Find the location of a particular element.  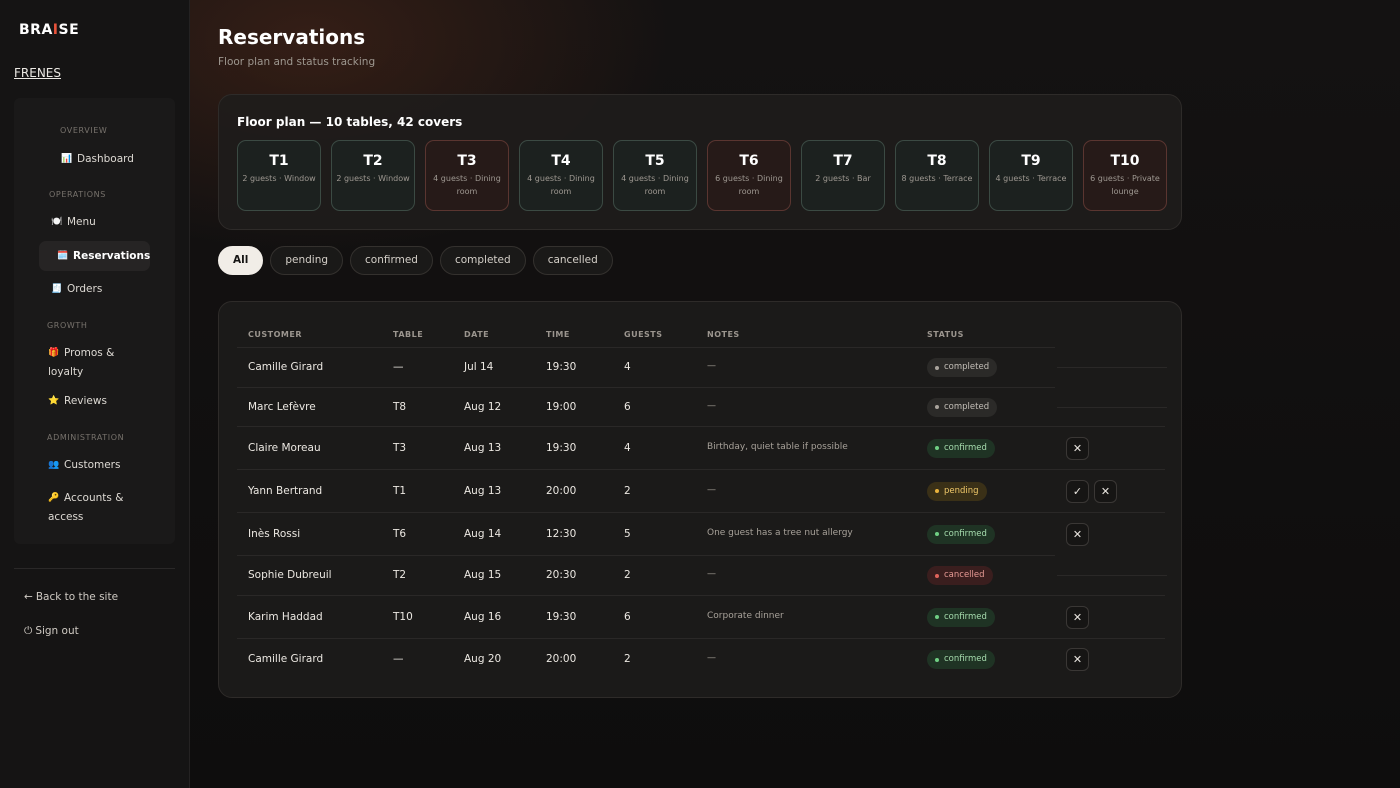

table-info: 2 guests · Window is located at coordinates (373, 178).